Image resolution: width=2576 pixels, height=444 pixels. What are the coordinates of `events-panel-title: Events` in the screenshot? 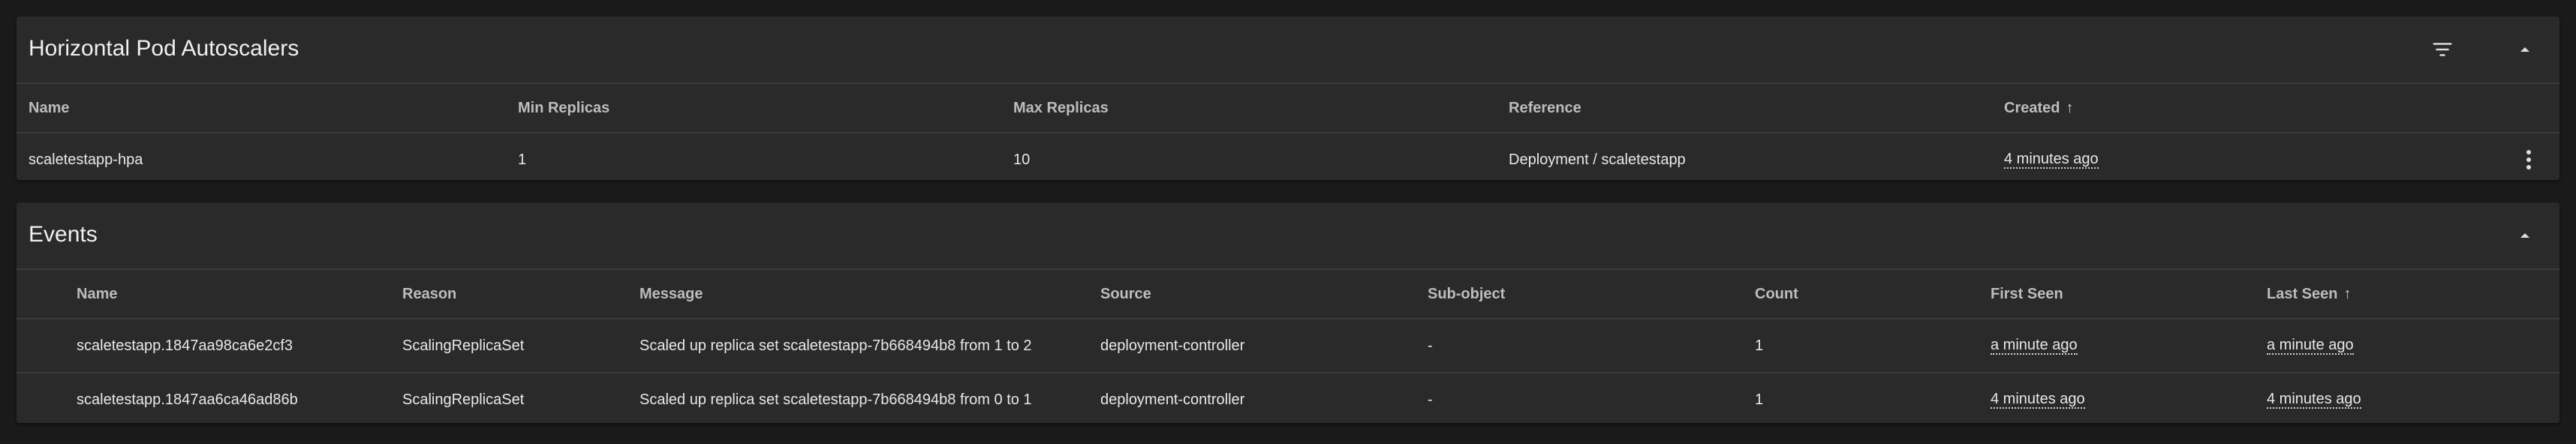 It's located at (63, 234).